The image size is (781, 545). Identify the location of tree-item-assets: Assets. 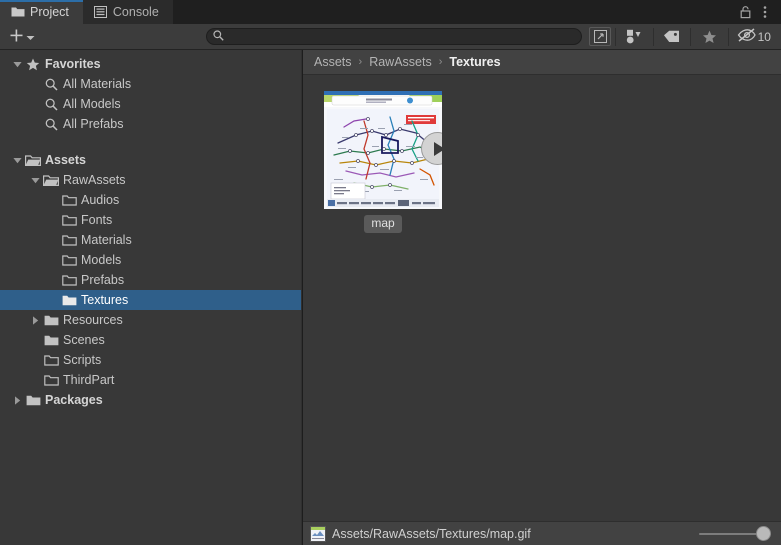
(150, 160).